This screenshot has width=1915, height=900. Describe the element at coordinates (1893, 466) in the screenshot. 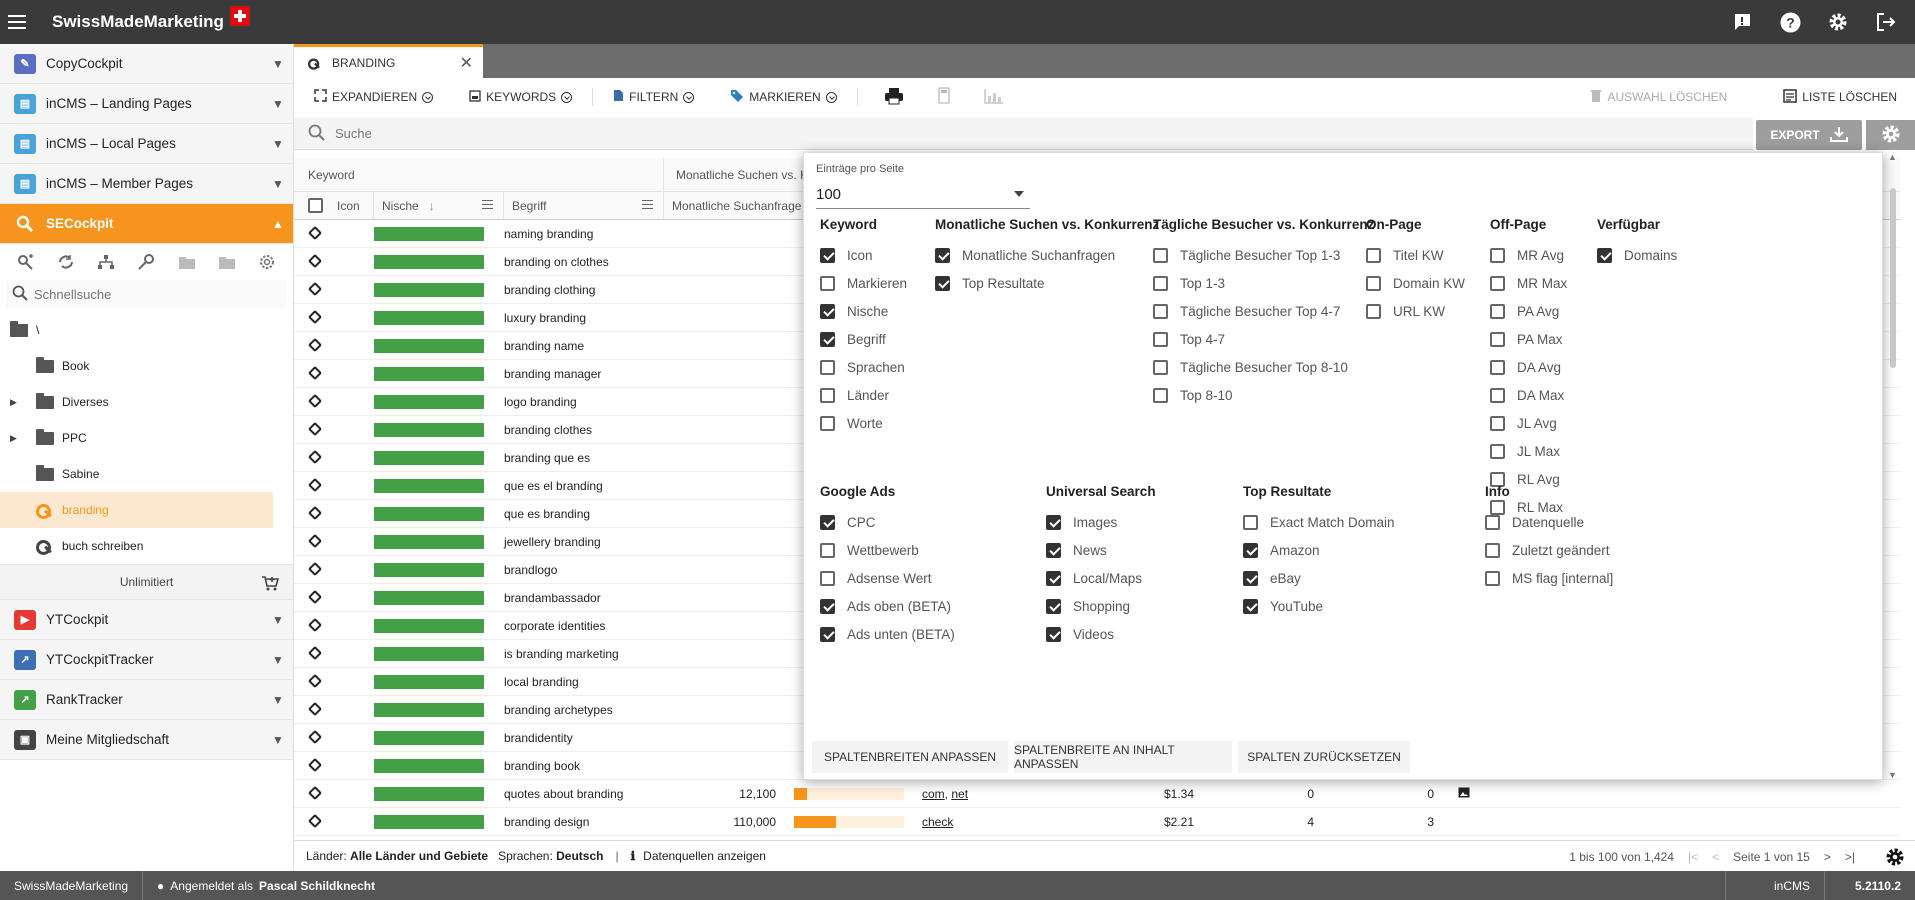

I see `popup-scrollbar: ▲ ▼` at that location.